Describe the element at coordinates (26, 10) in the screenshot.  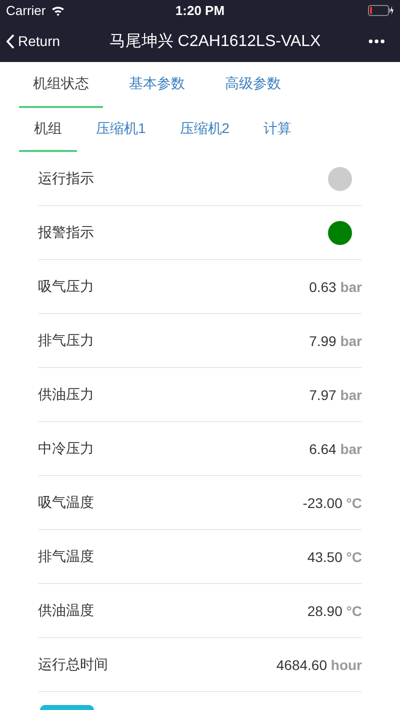
I see `carrier-label: Carrier` at that location.